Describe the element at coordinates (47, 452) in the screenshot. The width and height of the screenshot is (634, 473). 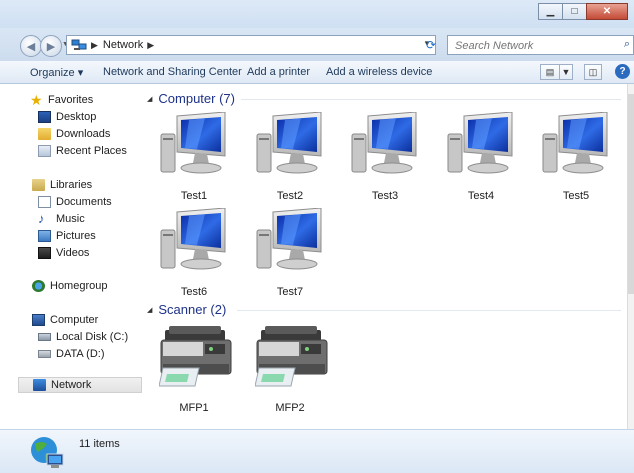
I see `network-globe-icon` at that location.